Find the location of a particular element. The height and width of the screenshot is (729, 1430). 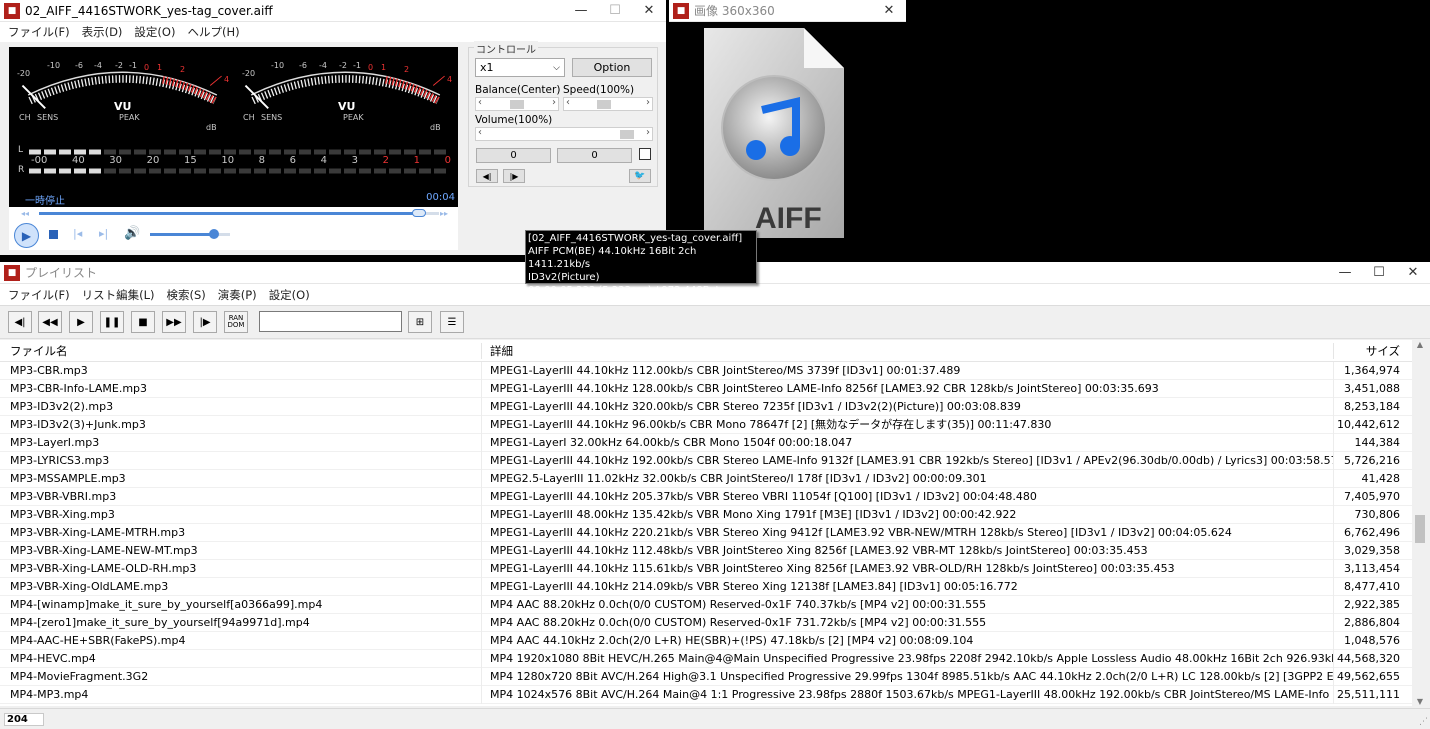

playlist-scrollbar: ▲ ▼ is located at coordinates (1420, 523).